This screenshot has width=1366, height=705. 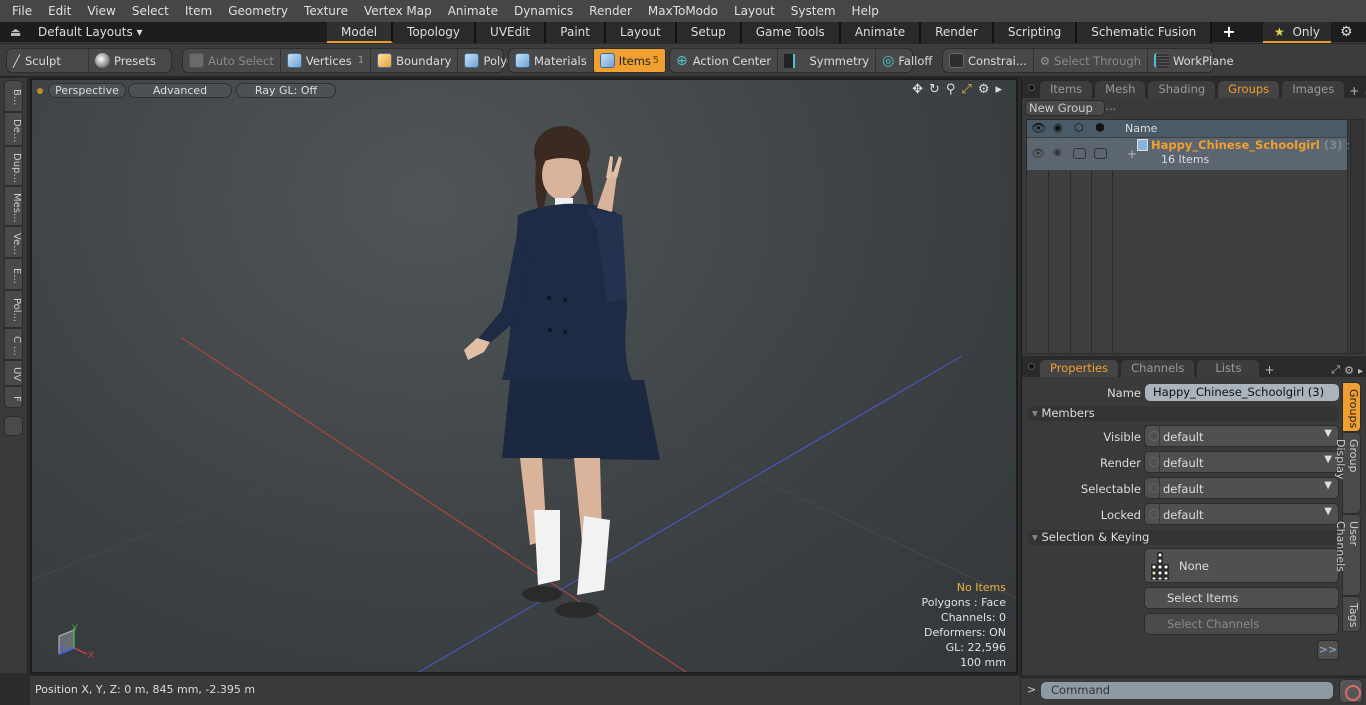 What do you see at coordinates (1057, 152) in the screenshot?
I see `row-render-icon: ◉` at bounding box center [1057, 152].